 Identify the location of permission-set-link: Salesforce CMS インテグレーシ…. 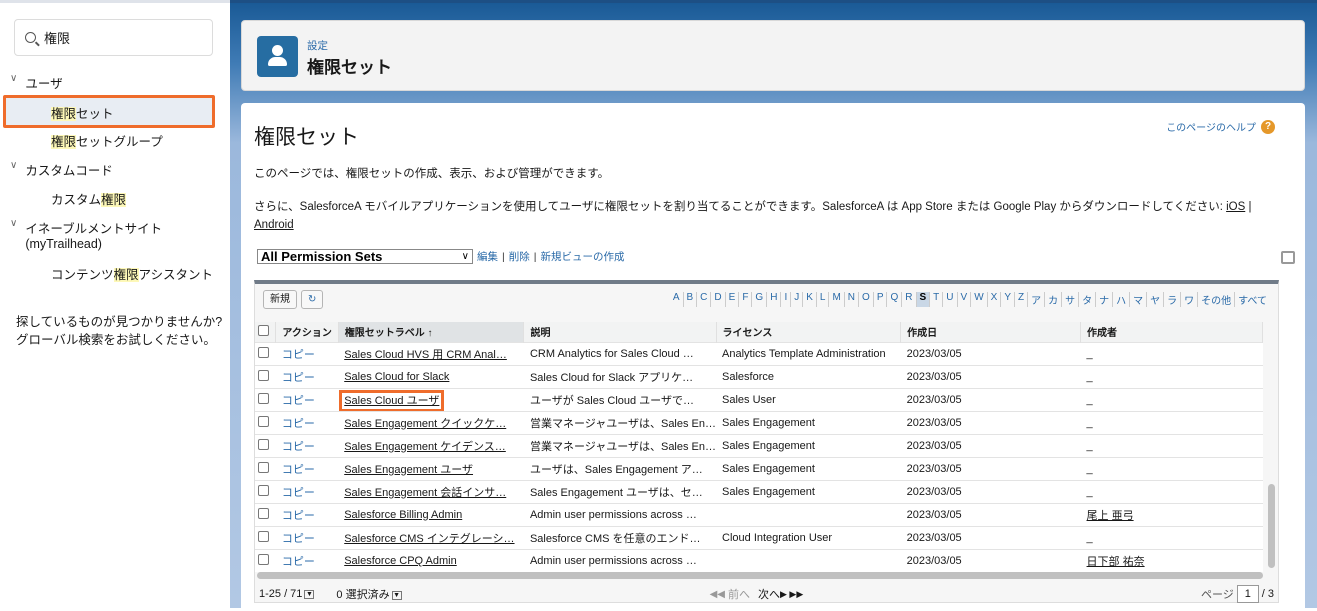
(429, 539).